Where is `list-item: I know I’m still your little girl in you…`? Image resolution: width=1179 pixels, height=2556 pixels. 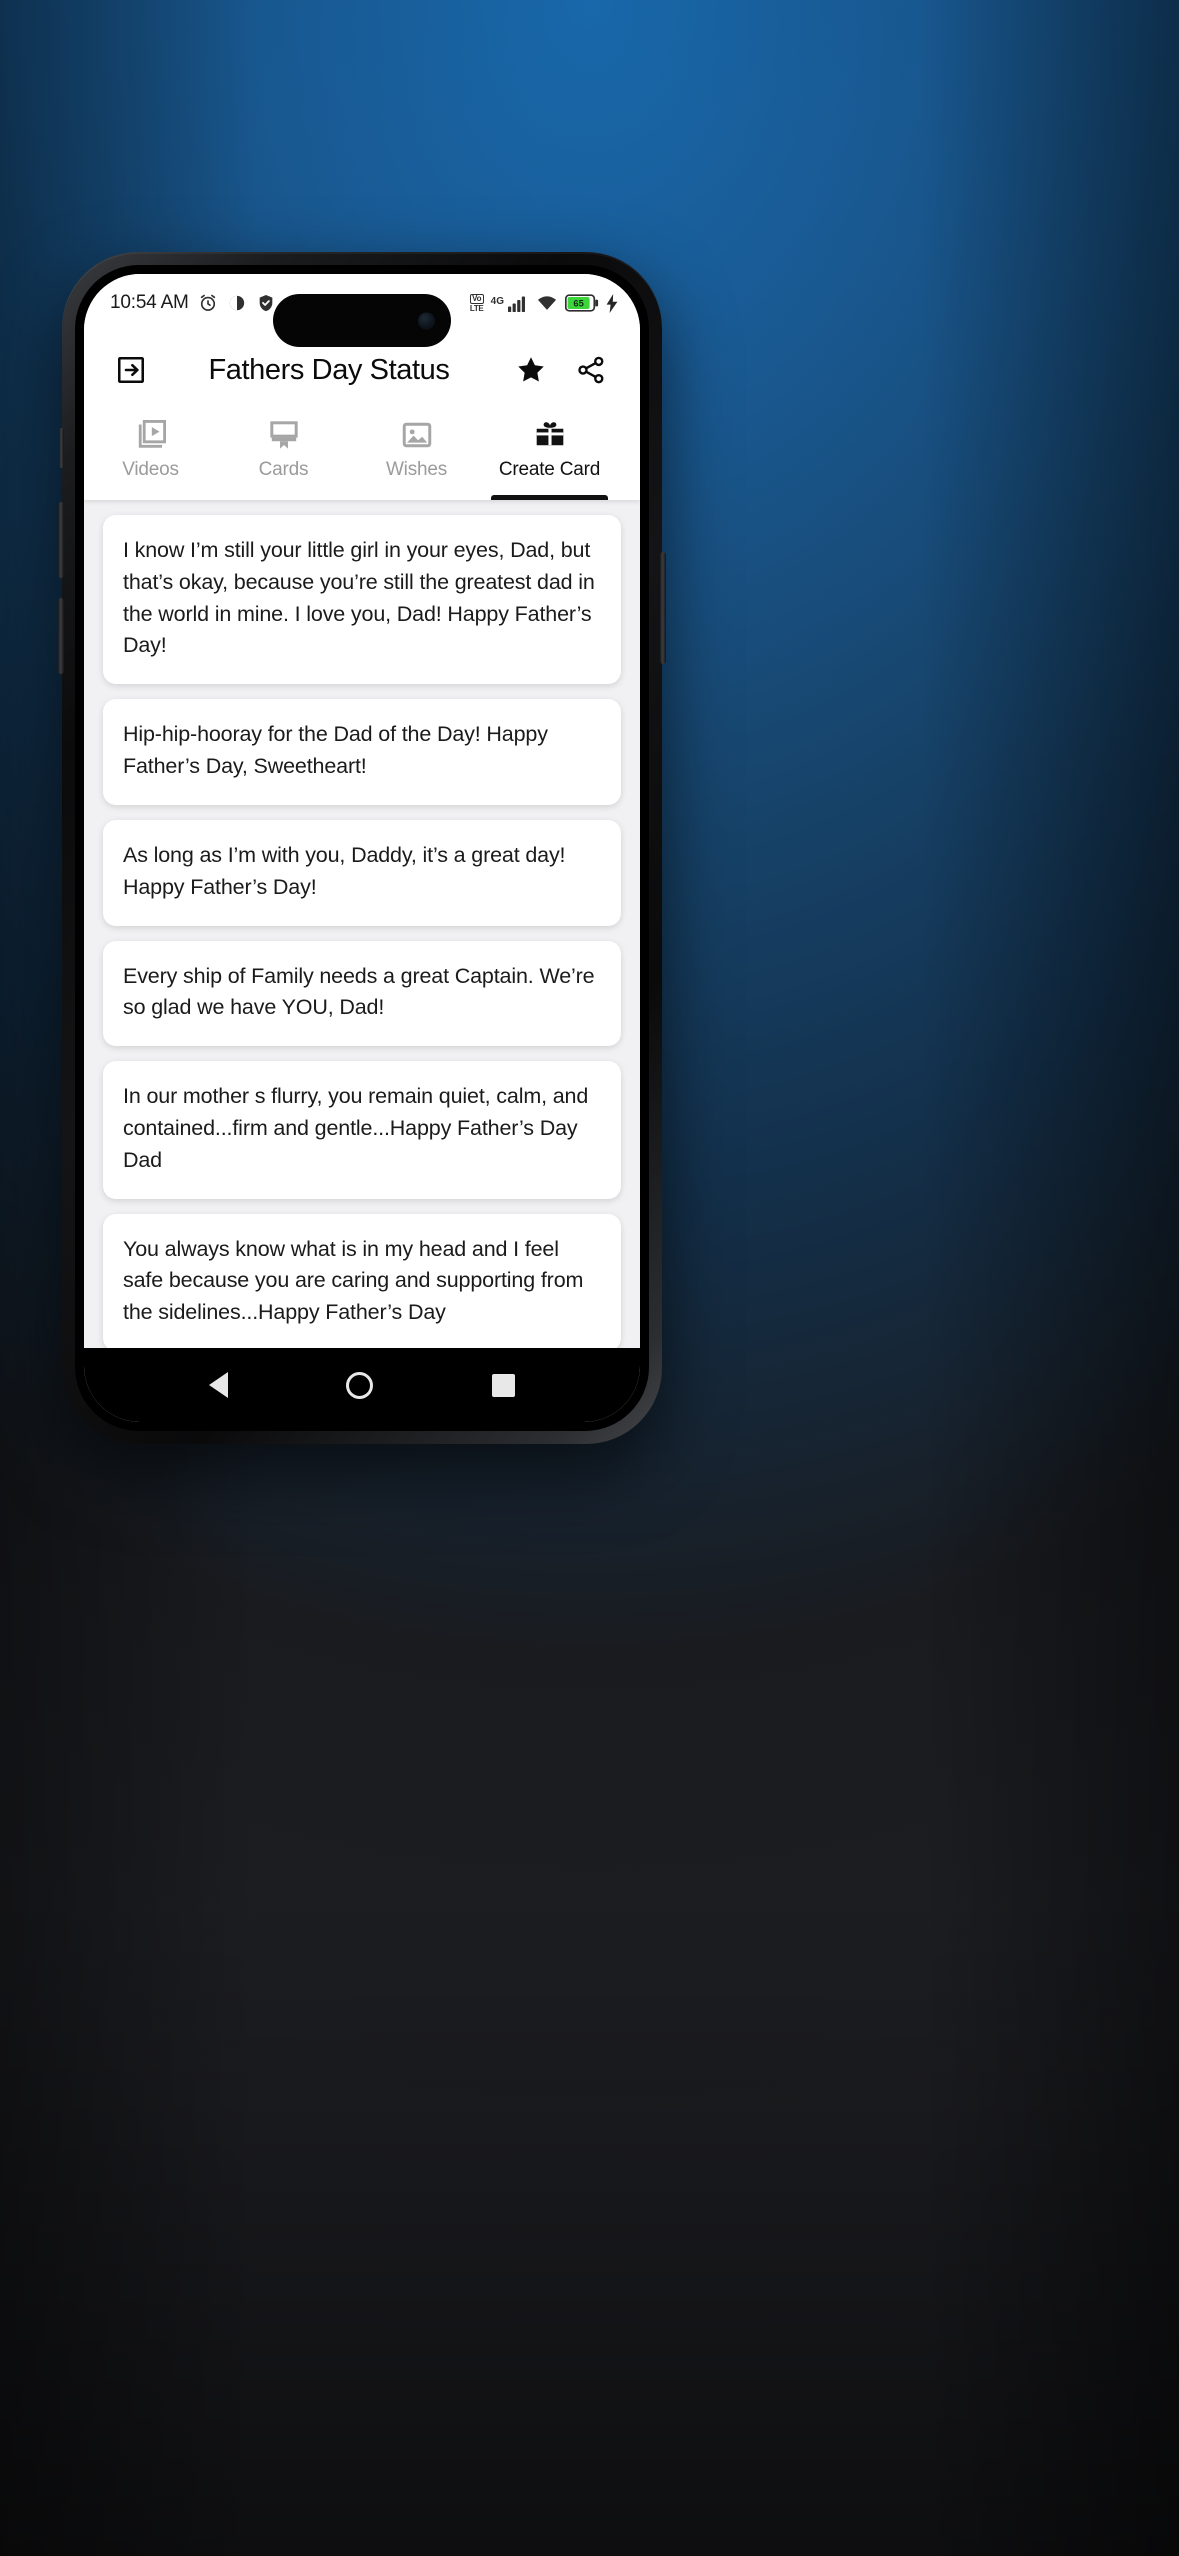
list-item: I know I’m still your little girl in you… is located at coordinates (362, 600).